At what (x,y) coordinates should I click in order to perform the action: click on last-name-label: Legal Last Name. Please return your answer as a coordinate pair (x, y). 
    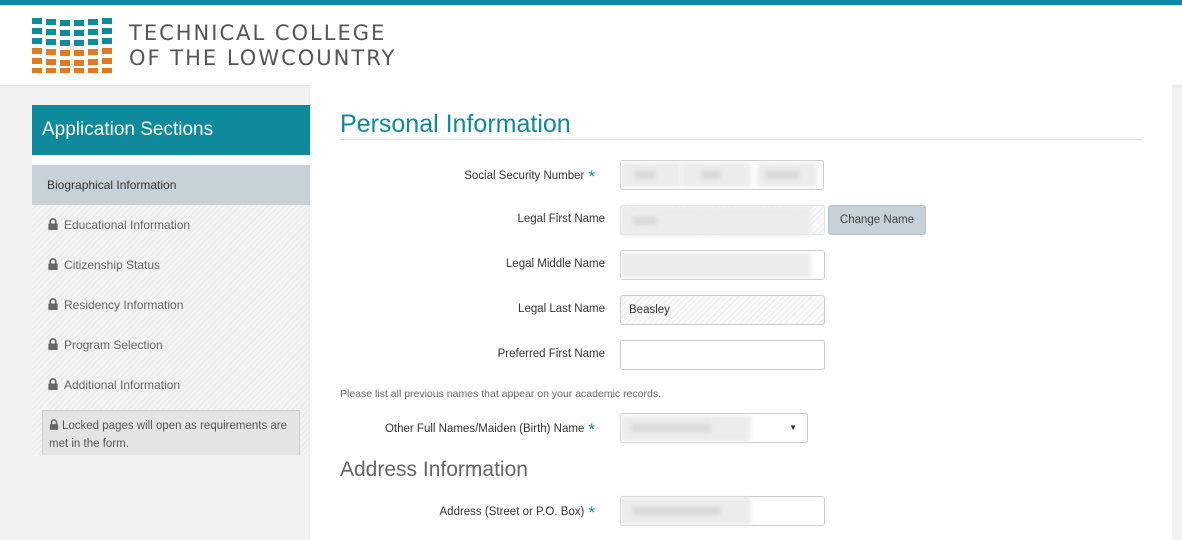
    Looking at the image, I should click on (561, 309).